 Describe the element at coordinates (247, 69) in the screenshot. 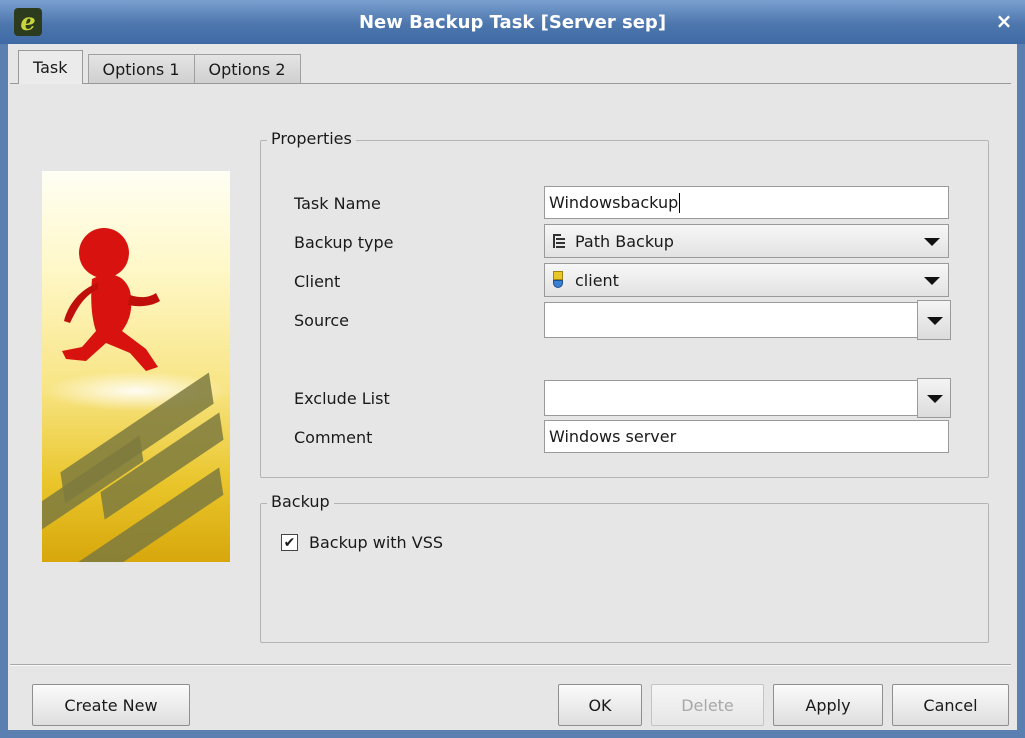

I see `tab-options-2: Options 2` at that location.